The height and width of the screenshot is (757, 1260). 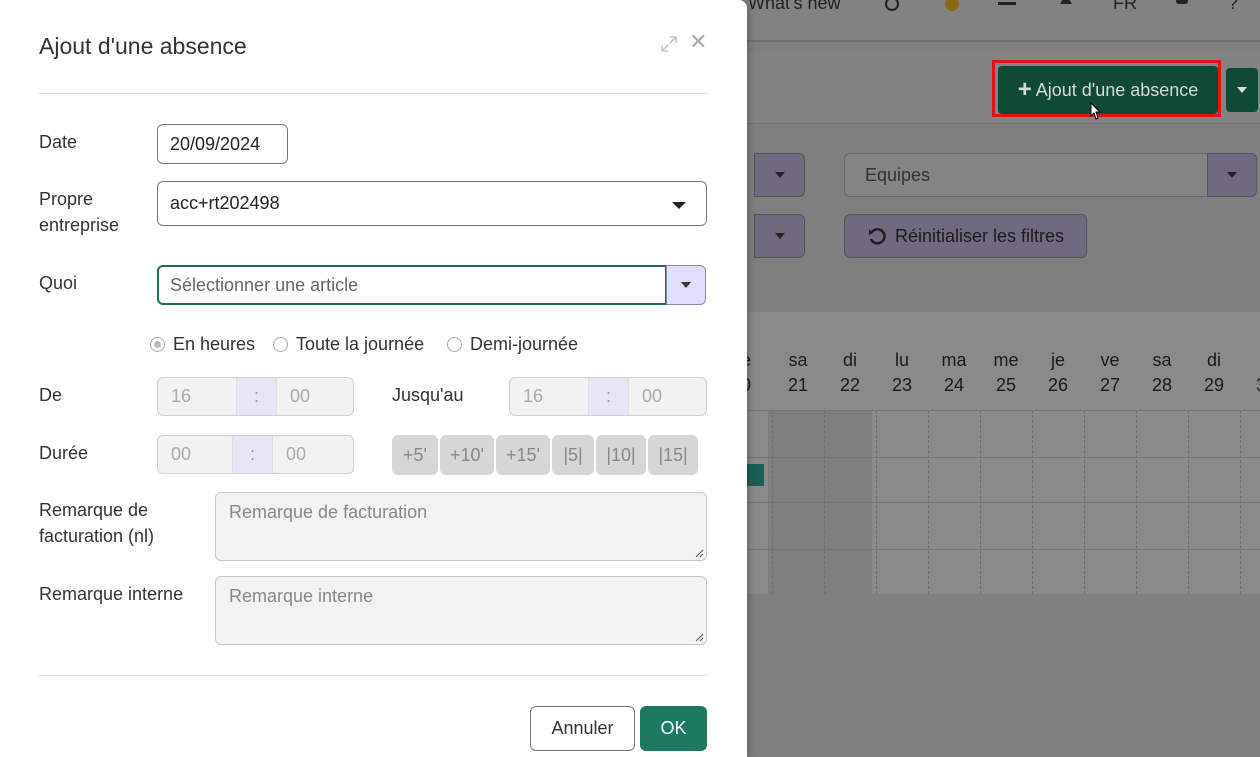 What do you see at coordinates (58, 283) in the screenshot?
I see `what-label: Quoi` at bounding box center [58, 283].